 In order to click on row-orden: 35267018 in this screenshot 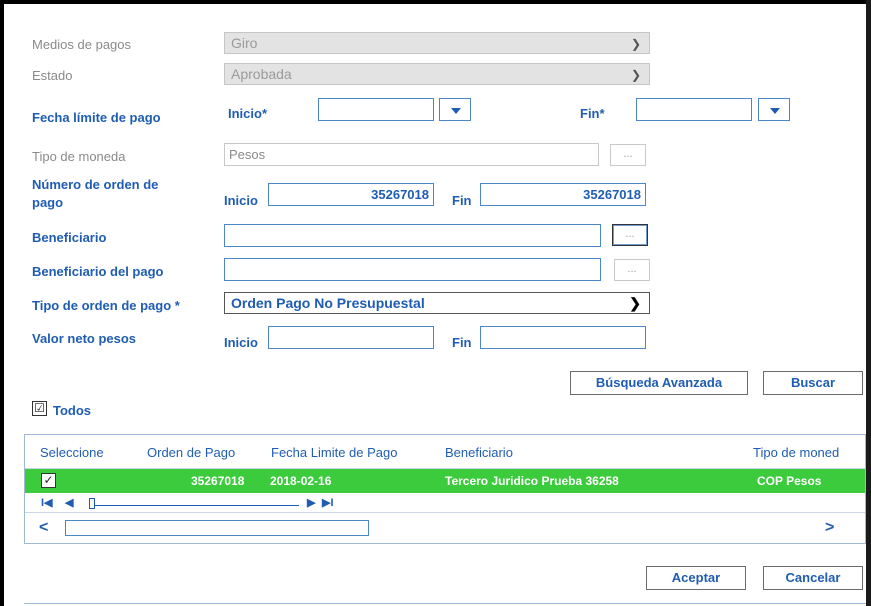, I will do `click(218, 481)`.